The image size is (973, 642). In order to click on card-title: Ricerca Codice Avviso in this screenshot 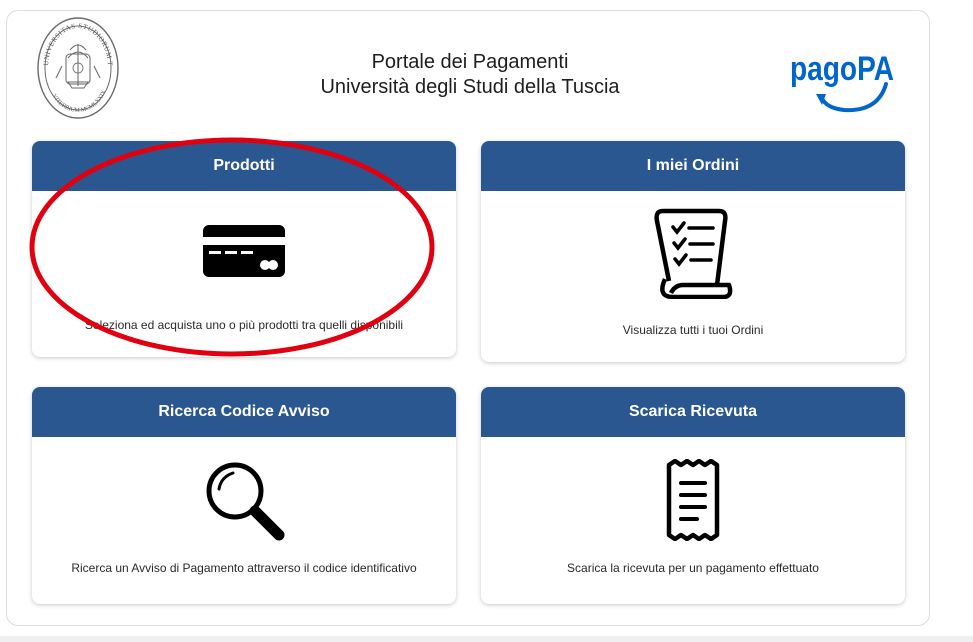, I will do `click(244, 412)`.